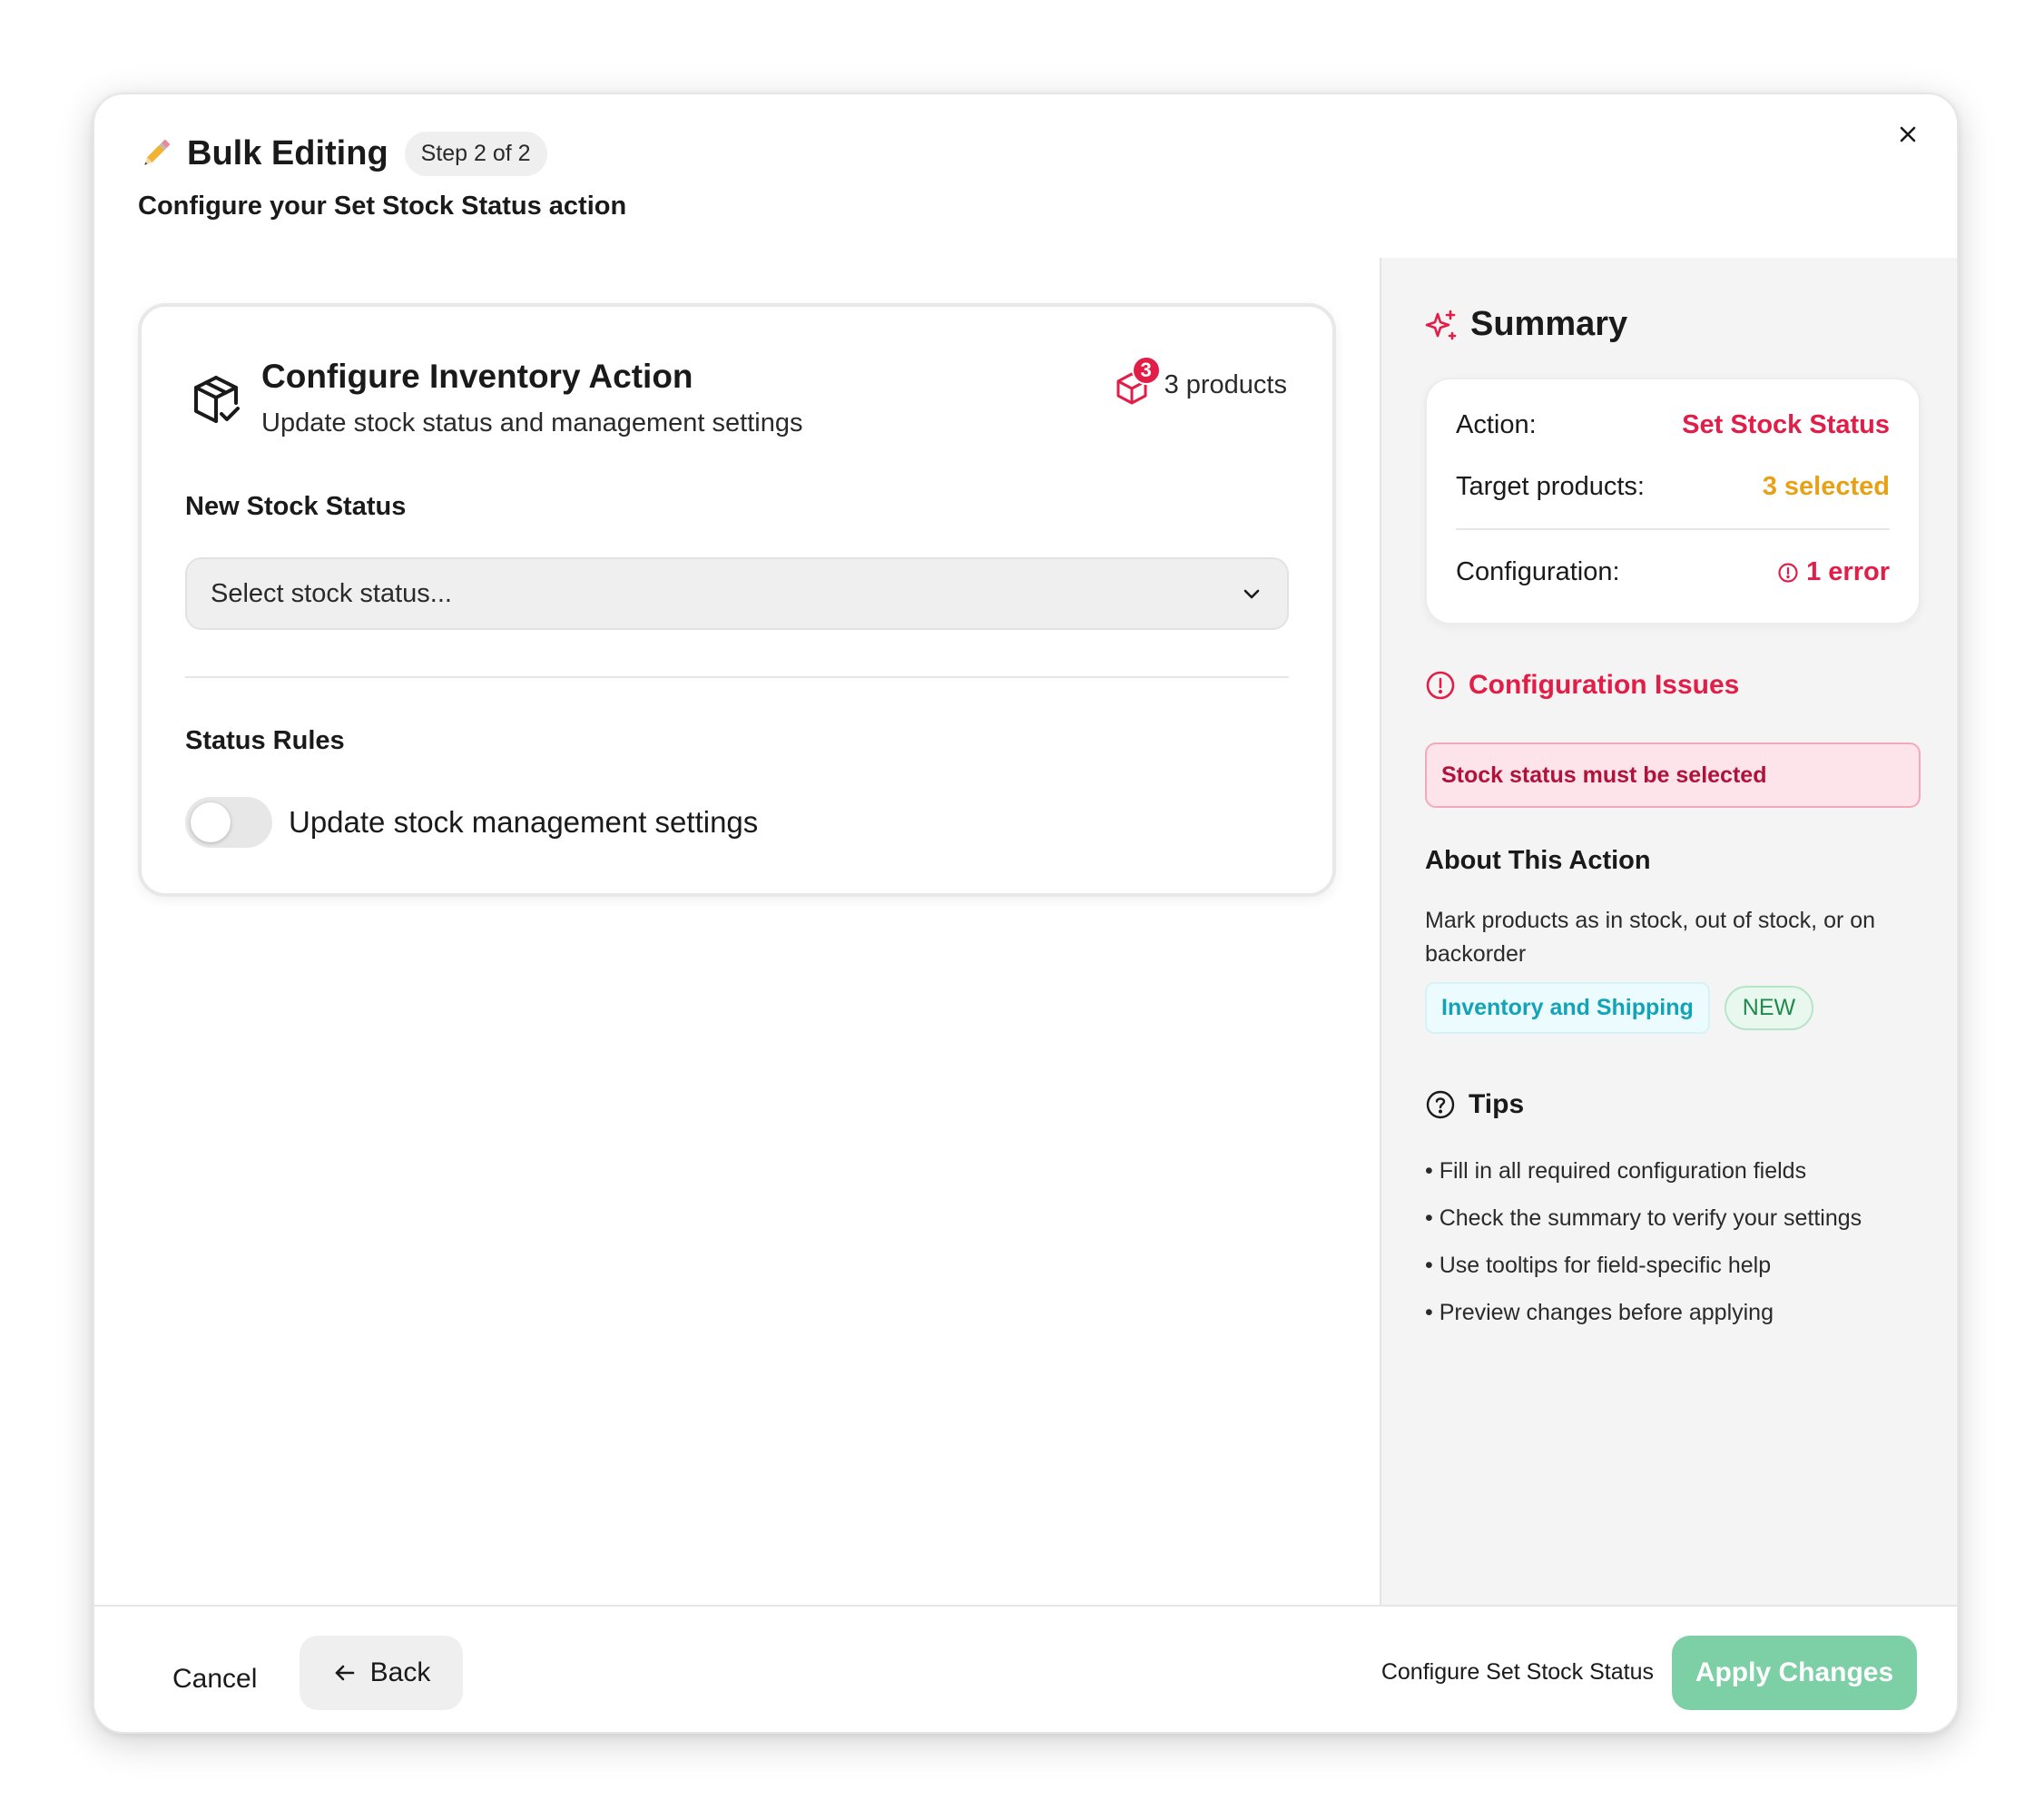 The image size is (2044, 1819). What do you see at coordinates (1567, 1008) in the screenshot?
I see `category-tag: Inventory and Shipping` at bounding box center [1567, 1008].